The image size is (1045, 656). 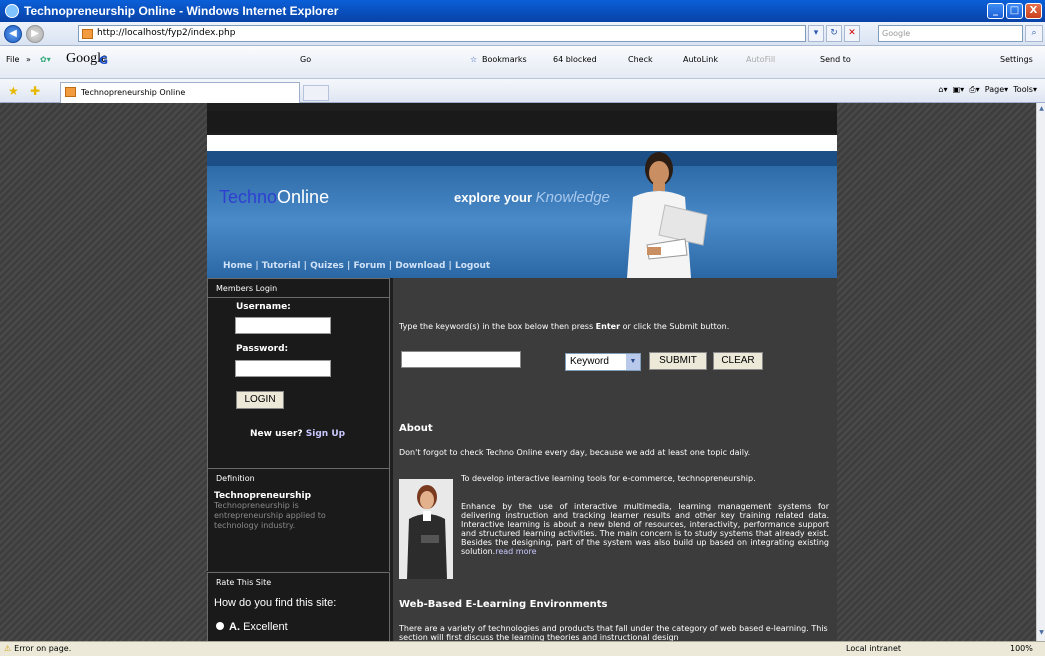 What do you see at coordinates (263, 496) in the screenshot?
I see `definition-title: Technopreneurship` at bounding box center [263, 496].